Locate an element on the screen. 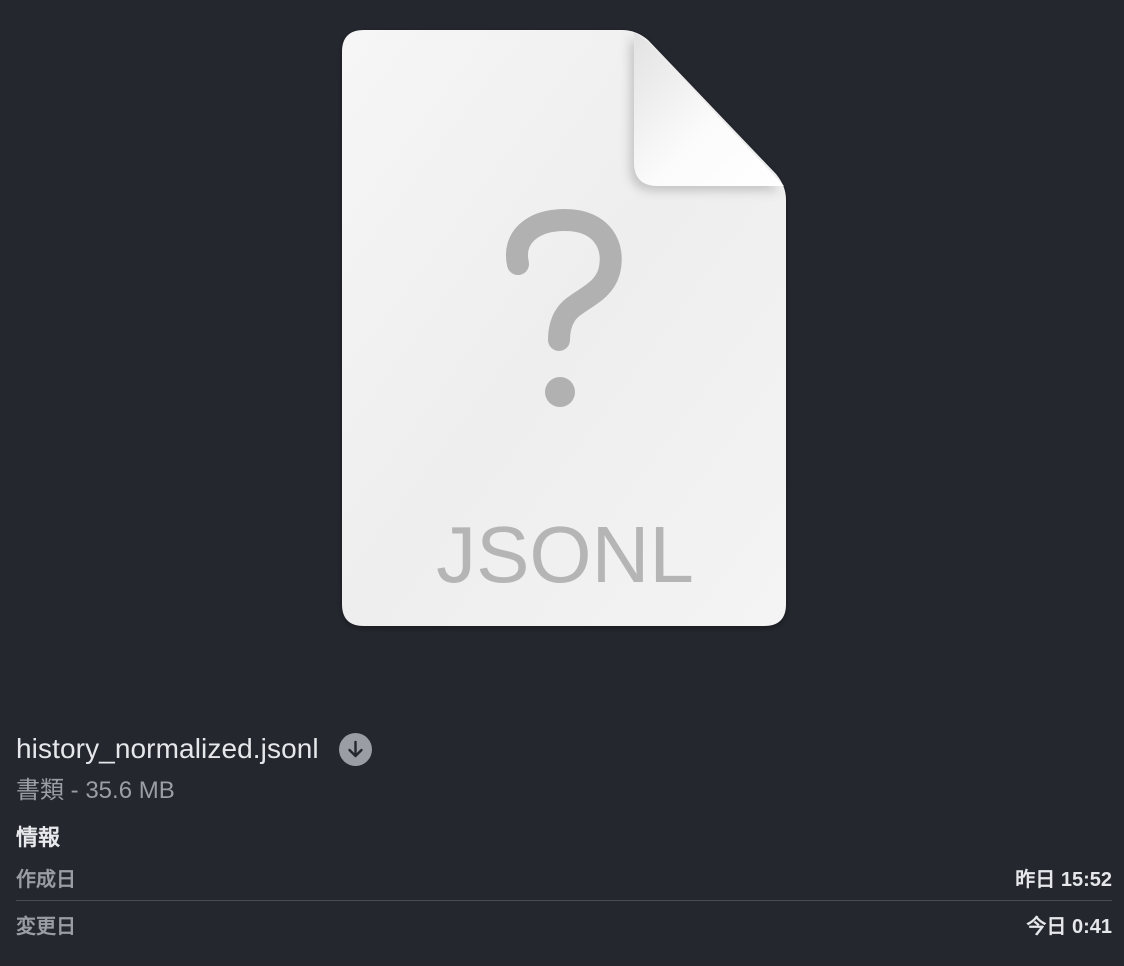  created-label: 作成日 is located at coordinates (46, 879).